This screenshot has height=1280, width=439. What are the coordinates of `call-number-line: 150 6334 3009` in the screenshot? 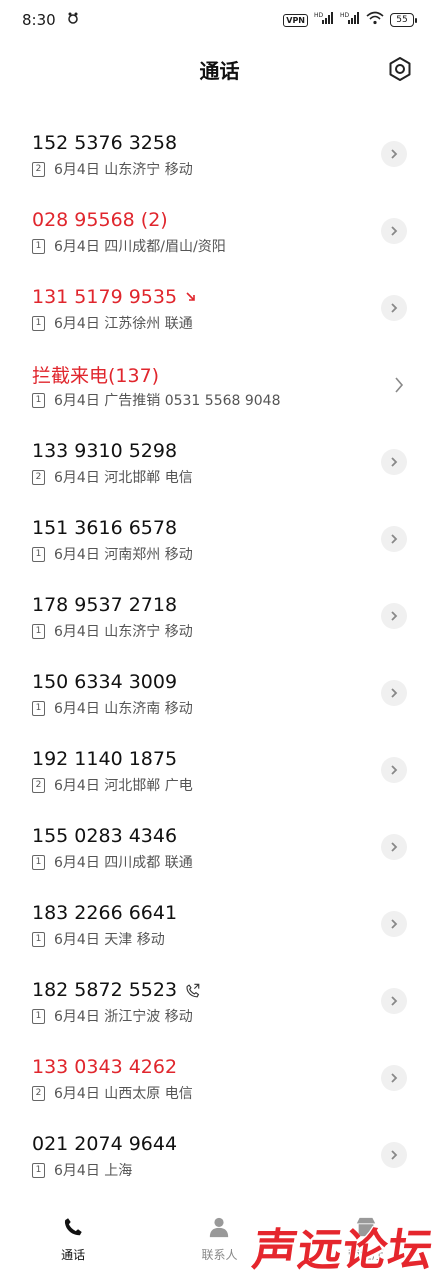 It's located at (235, 682).